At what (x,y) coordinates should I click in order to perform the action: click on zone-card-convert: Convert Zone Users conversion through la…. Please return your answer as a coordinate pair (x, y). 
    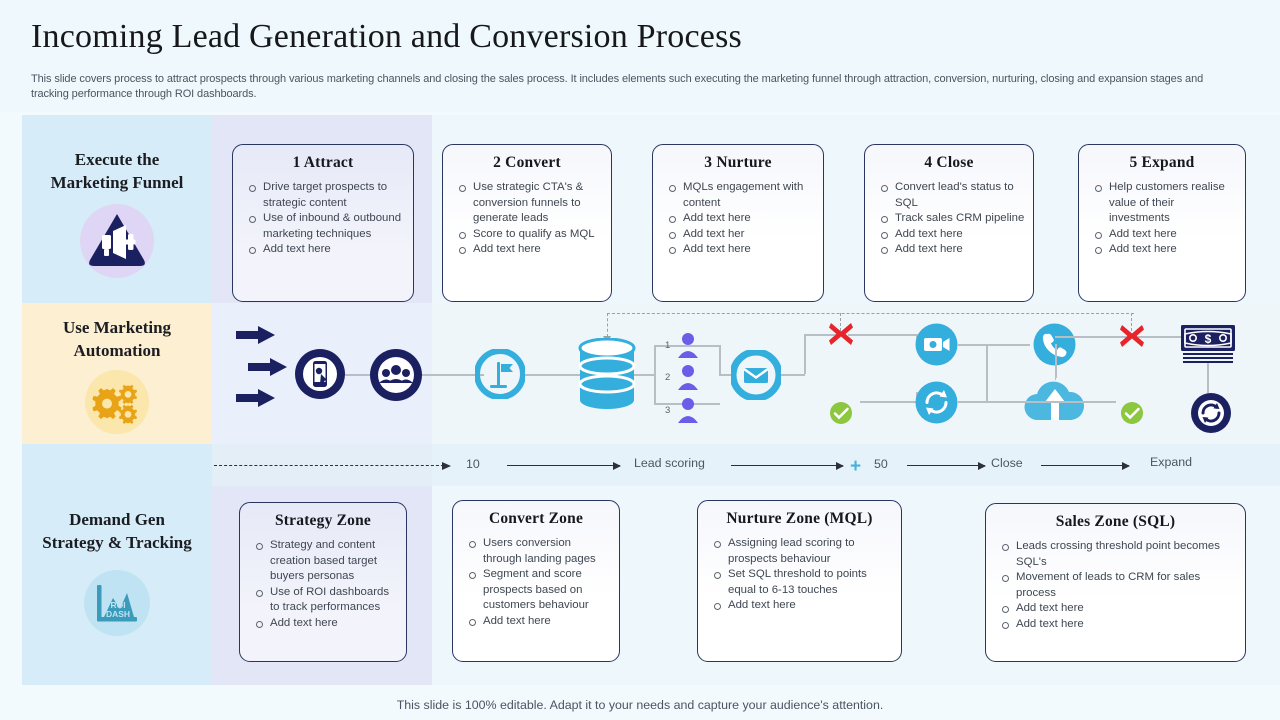
    Looking at the image, I should click on (536, 581).